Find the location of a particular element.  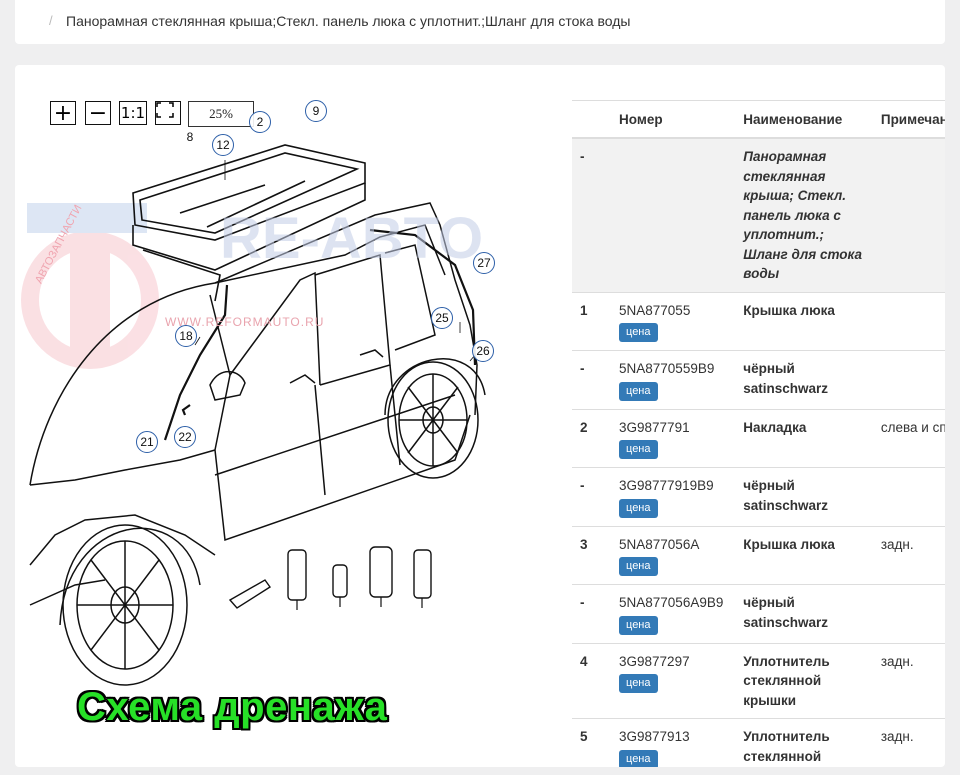

part-number: 3G9877297 is located at coordinates (673, 662).